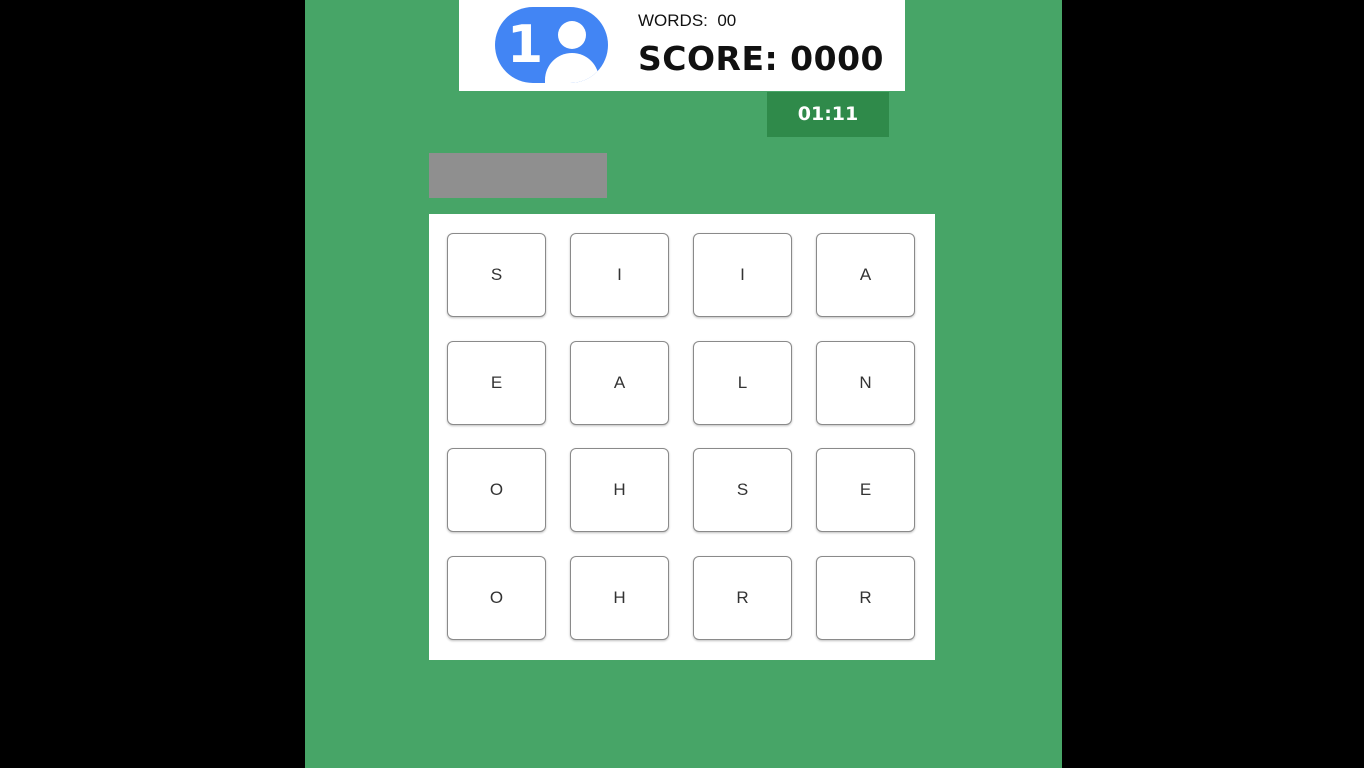 Image resolution: width=1364 pixels, height=768 pixels. Describe the element at coordinates (687, 20) in the screenshot. I see `words-count: WORDS: 00` at that location.